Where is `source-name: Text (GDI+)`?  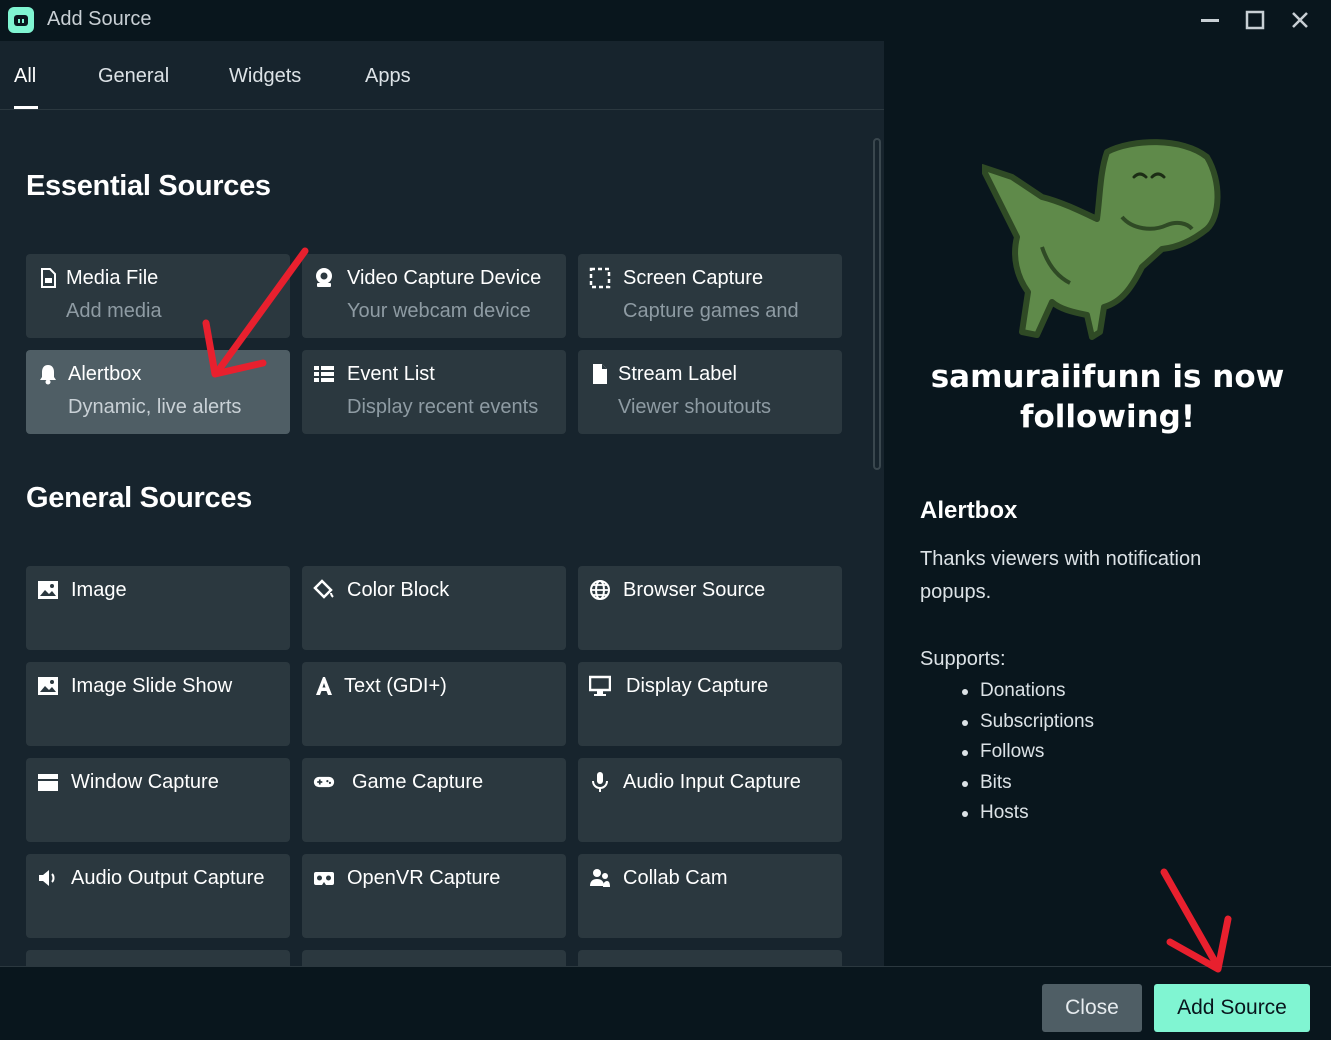
source-name: Text (GDI+) is located at coordinates (395, 686).